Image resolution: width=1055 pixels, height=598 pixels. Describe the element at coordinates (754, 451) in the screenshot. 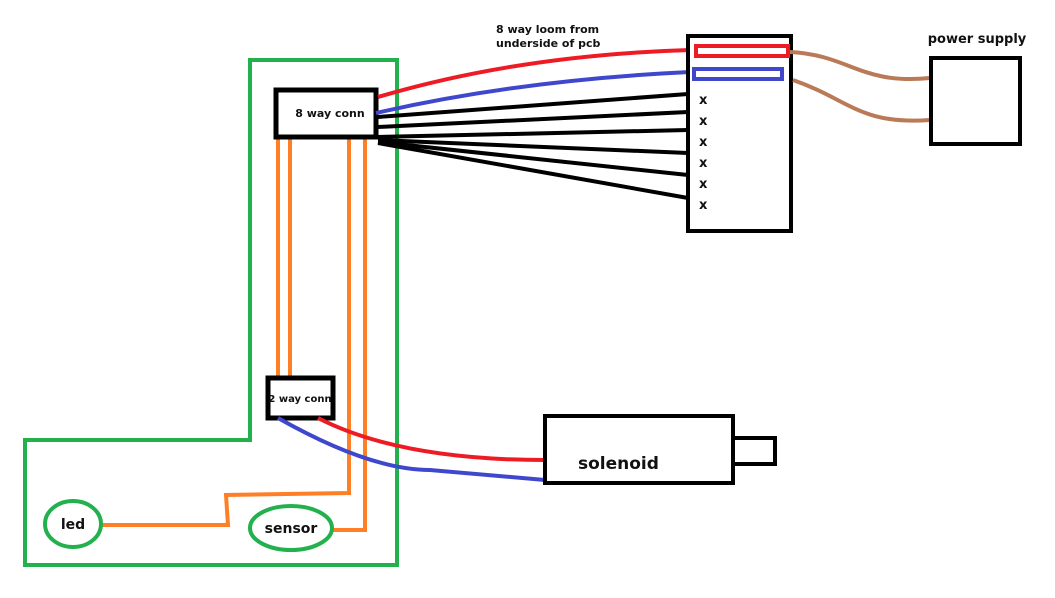

I see `solenoid-plunger` at that location.